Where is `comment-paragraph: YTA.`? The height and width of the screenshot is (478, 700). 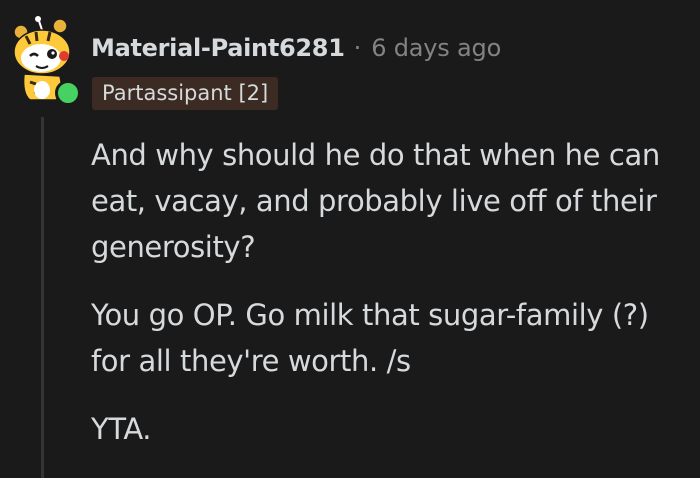
comment-paragraph: YTA. is located at coordinates (121, 429).